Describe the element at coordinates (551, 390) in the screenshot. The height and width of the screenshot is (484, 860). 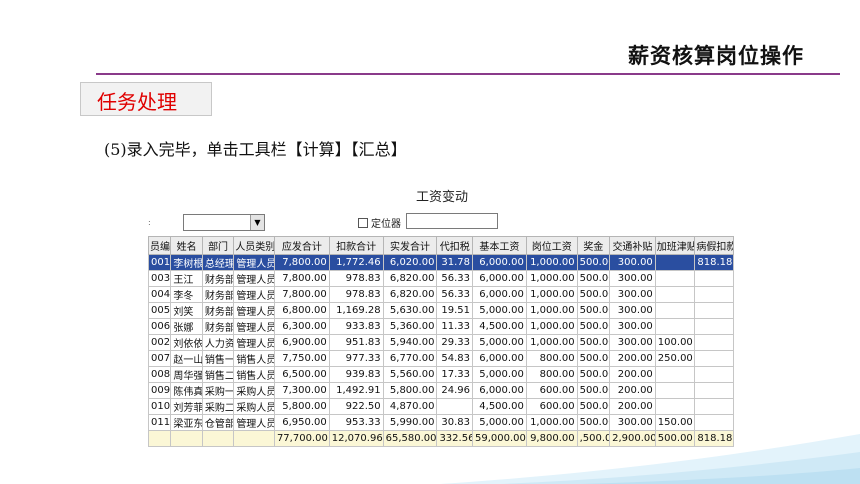
I see `table-cell: 600.00` at that location.